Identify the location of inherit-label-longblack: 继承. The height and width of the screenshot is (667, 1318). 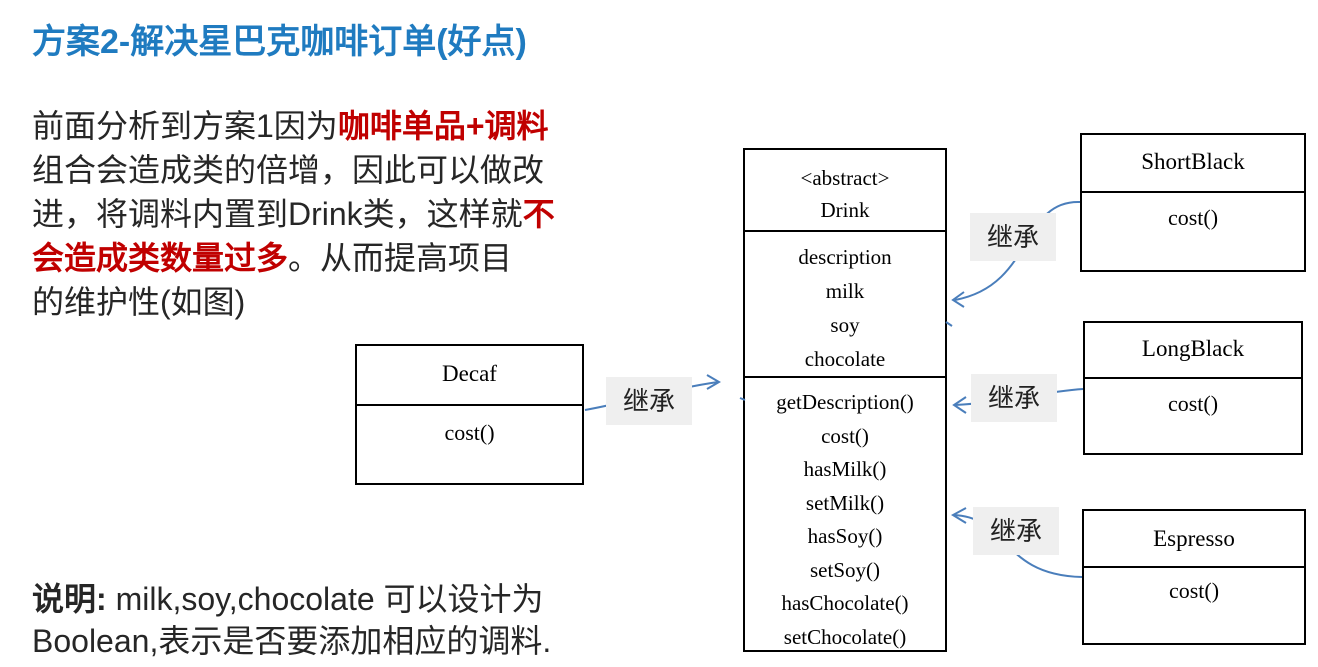
(1014, 398).